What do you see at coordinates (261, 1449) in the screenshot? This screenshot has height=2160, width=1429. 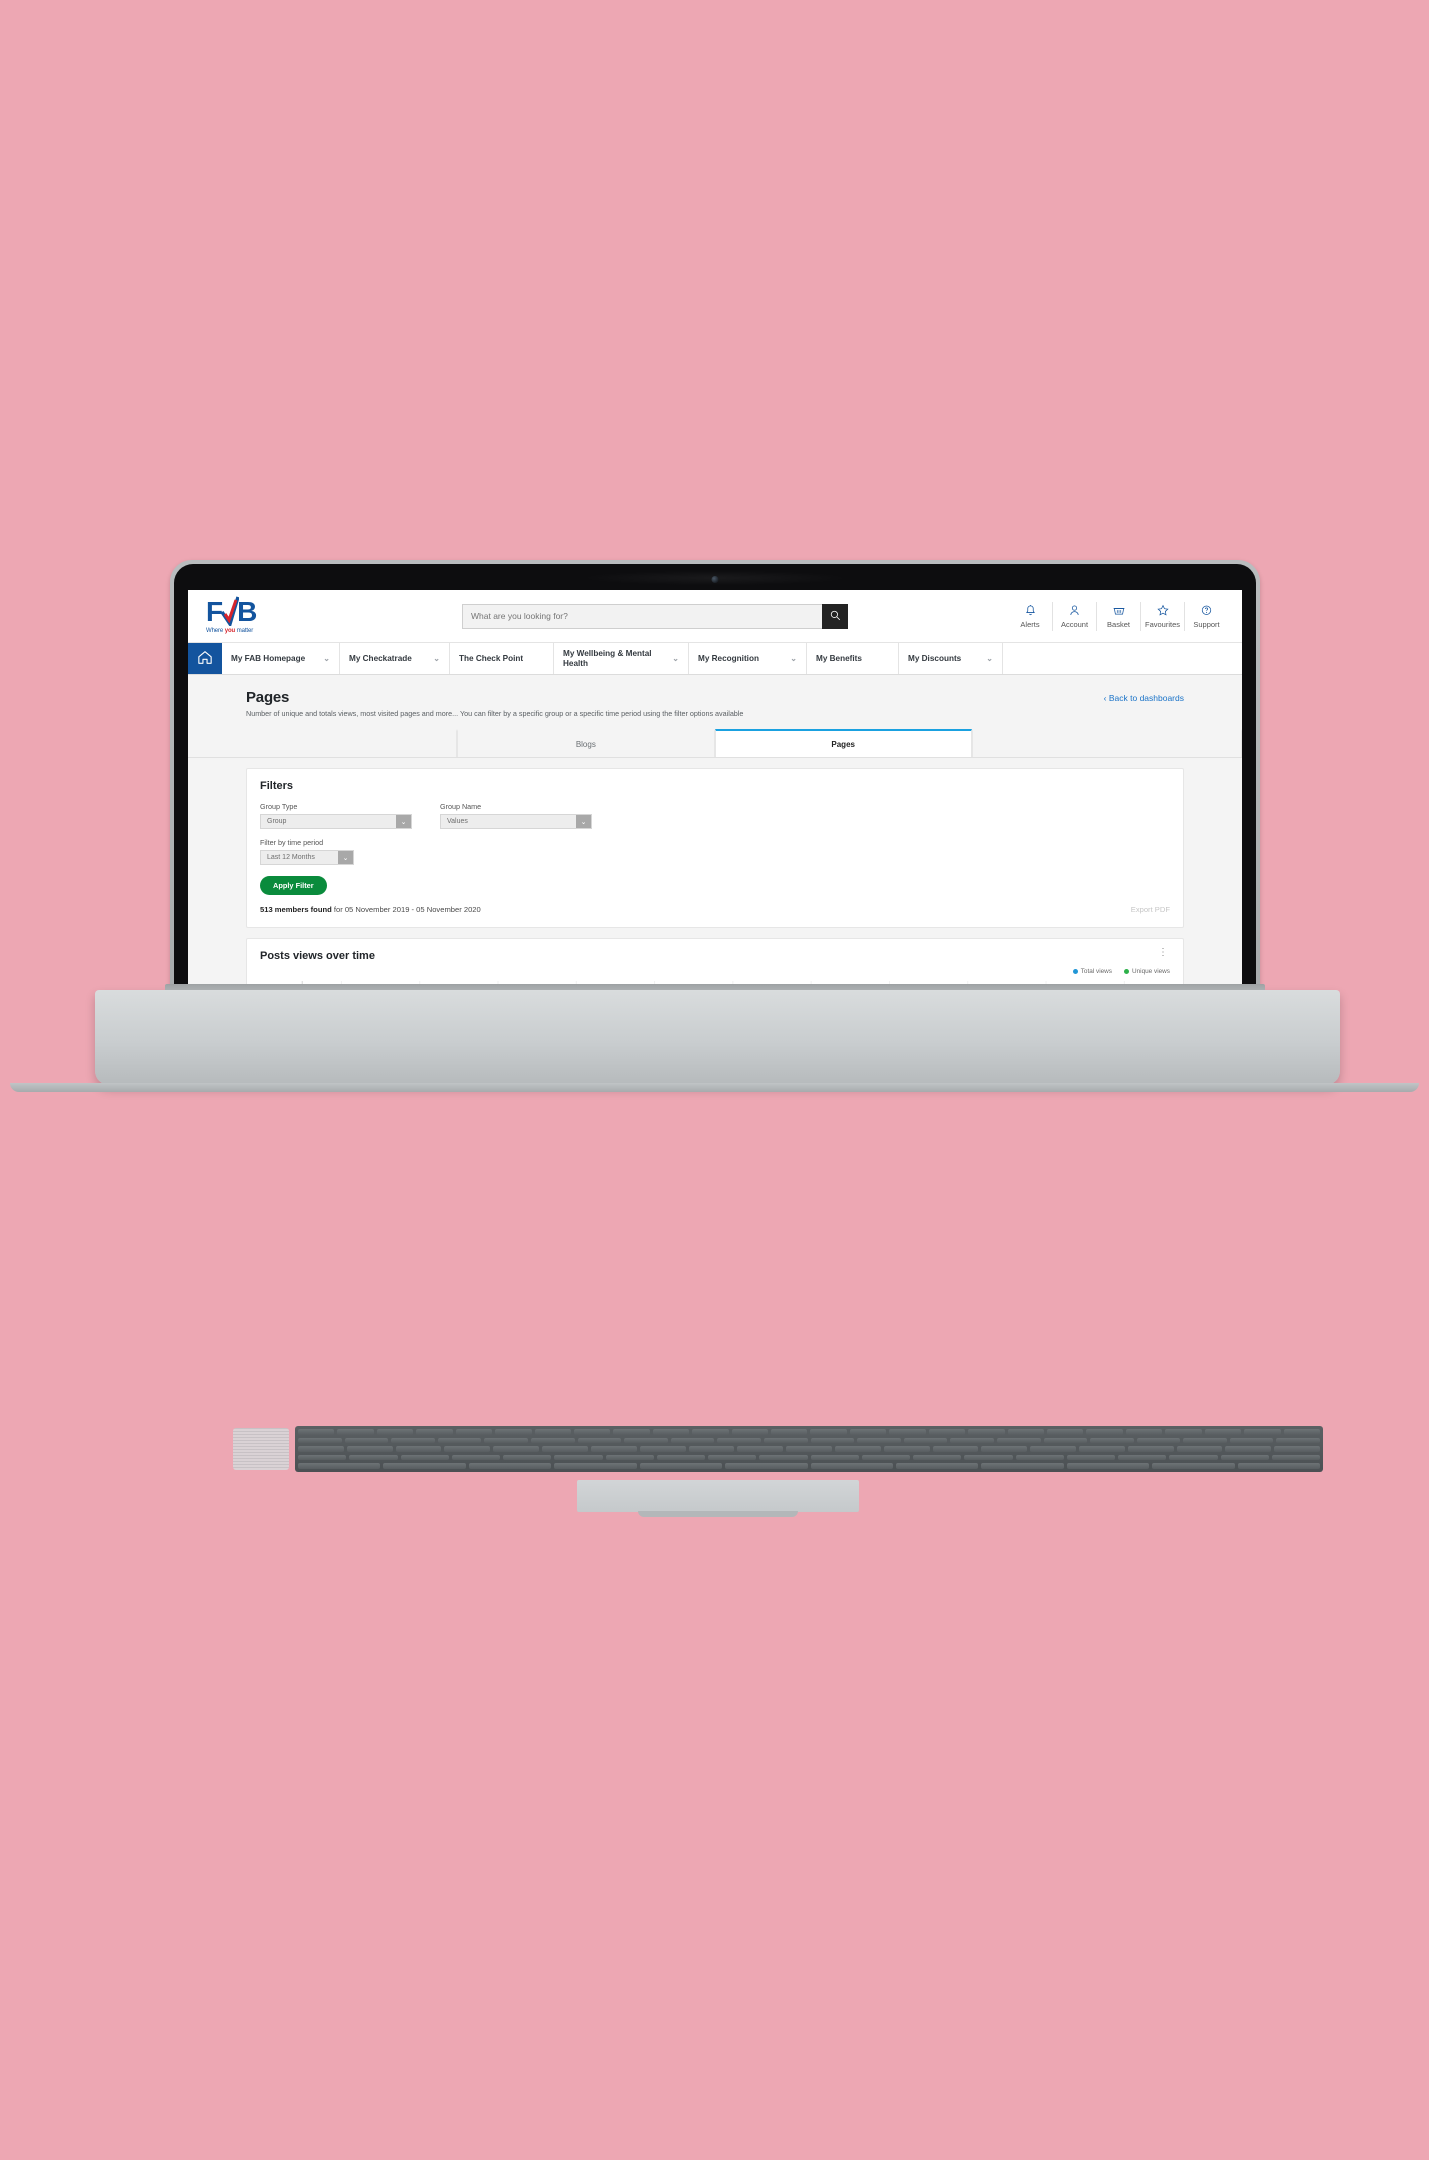 I see `speaker-grille-left` at bounding box center [261, 1449].